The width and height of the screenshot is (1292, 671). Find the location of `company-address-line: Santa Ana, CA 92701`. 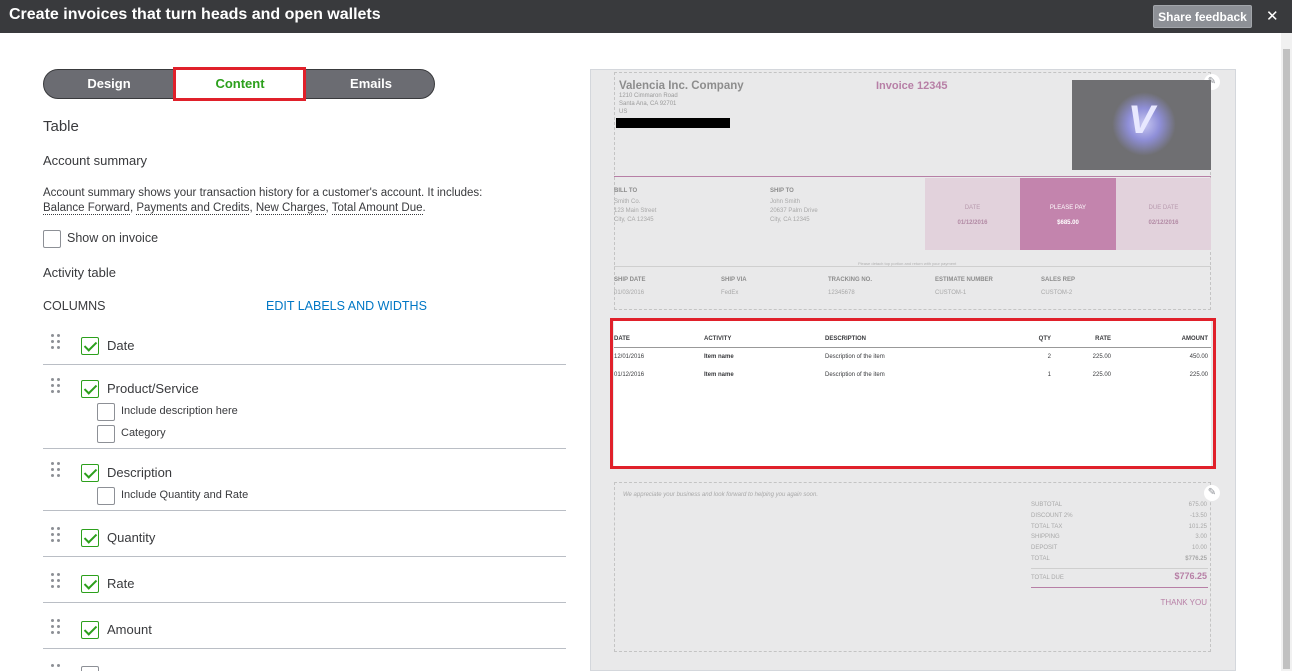

company-address-line: Santa Ana, CA 92701 is located at coordinates (648, 104).